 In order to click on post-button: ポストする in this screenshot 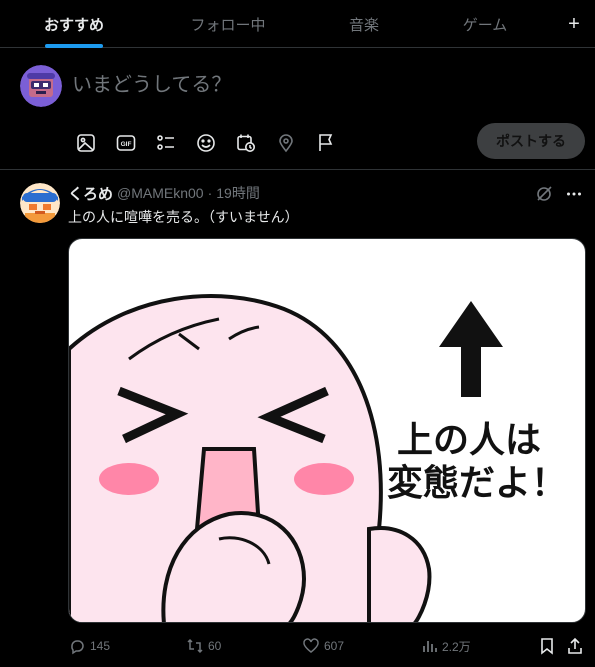, I will do `click(531, 141)`.